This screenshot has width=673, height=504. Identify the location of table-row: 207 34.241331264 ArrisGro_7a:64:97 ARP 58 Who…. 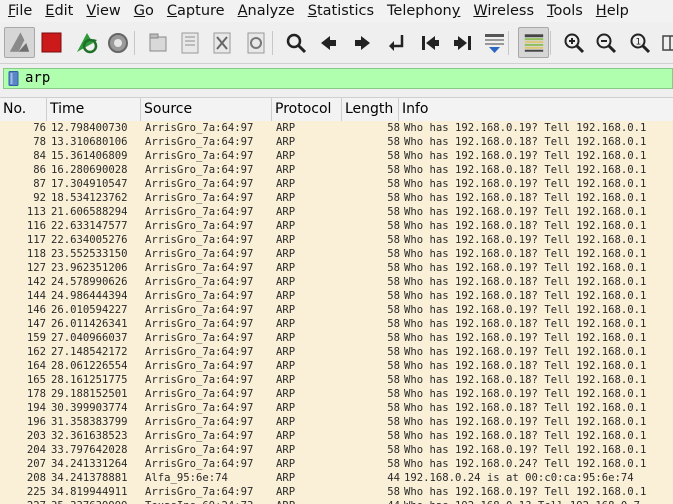
(336, 464).